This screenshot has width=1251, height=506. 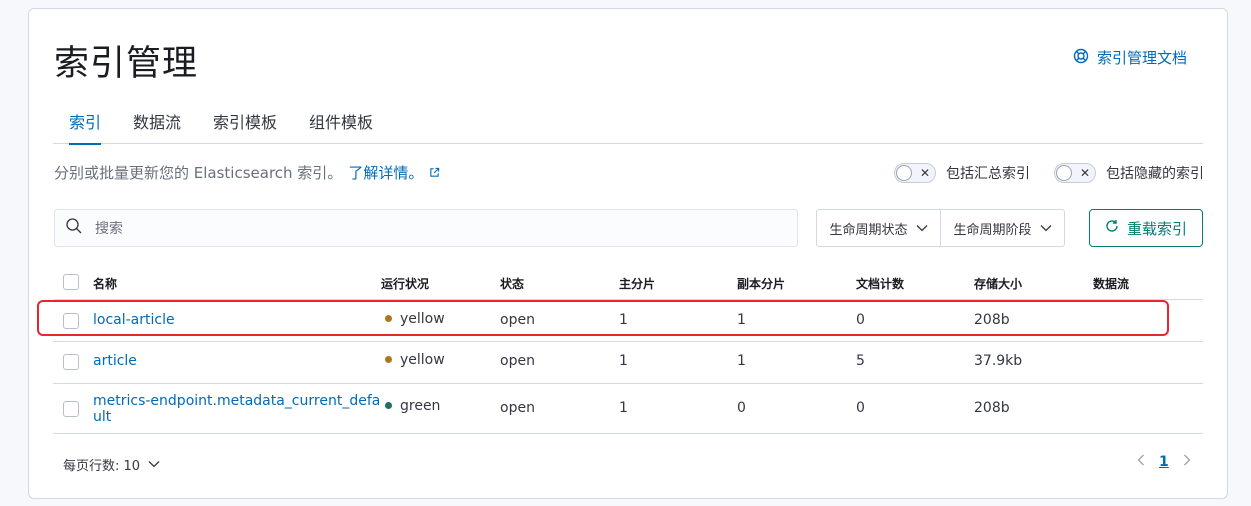 I want to click on index-name-line: ult, so click(x=102, y=417).